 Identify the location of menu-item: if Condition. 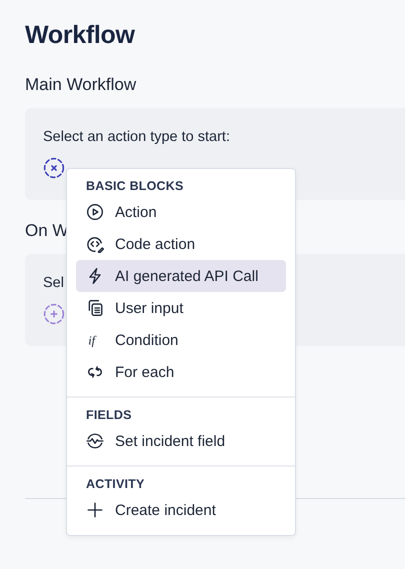
(181, 340).